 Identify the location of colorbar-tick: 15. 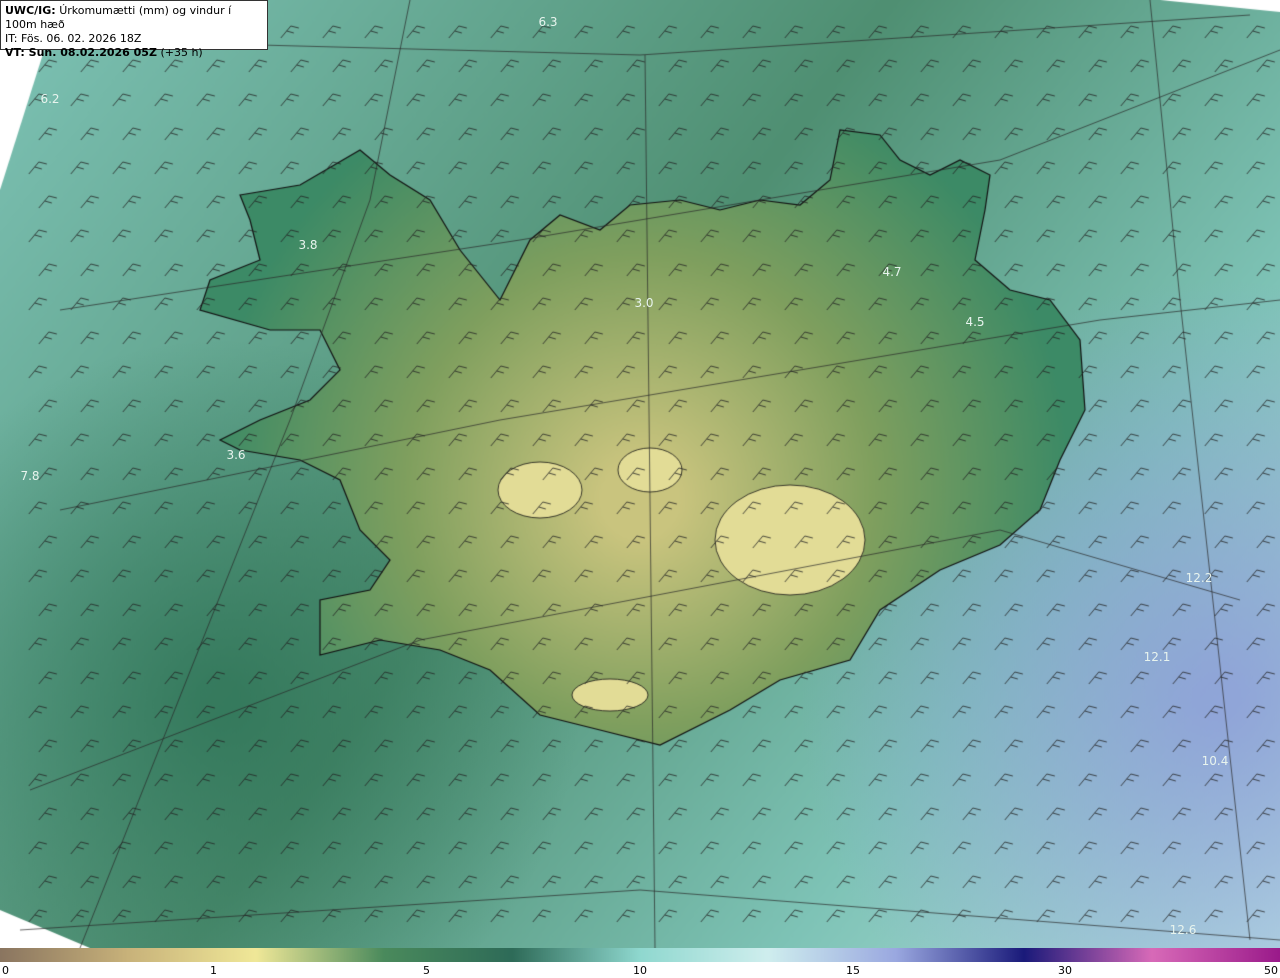
(853, 970).